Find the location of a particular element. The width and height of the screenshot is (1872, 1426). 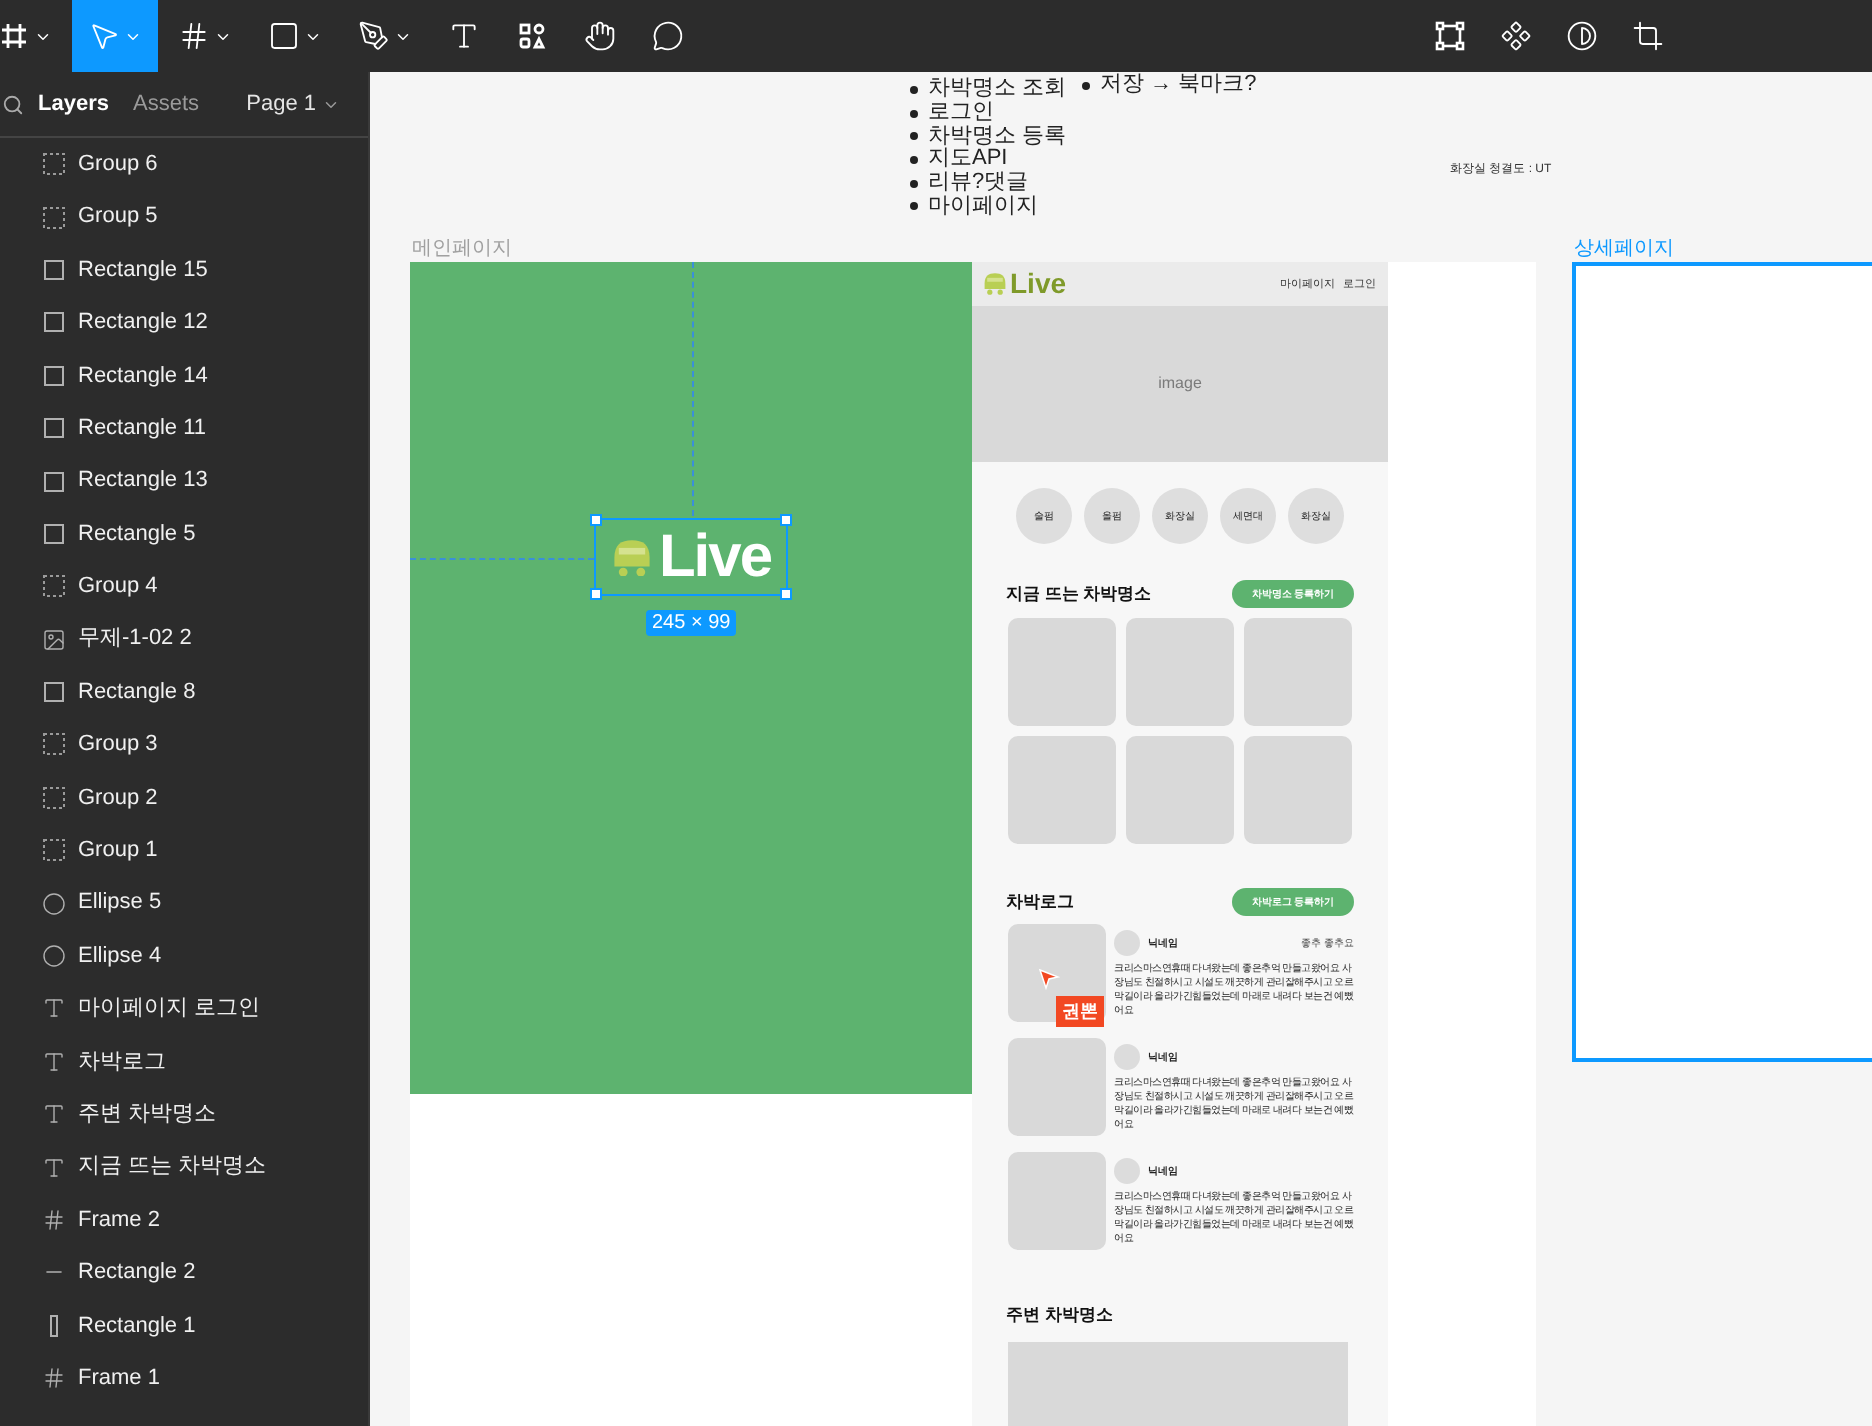

layer-row: 주변 차박명소 is located at coordinates (184, 1114).